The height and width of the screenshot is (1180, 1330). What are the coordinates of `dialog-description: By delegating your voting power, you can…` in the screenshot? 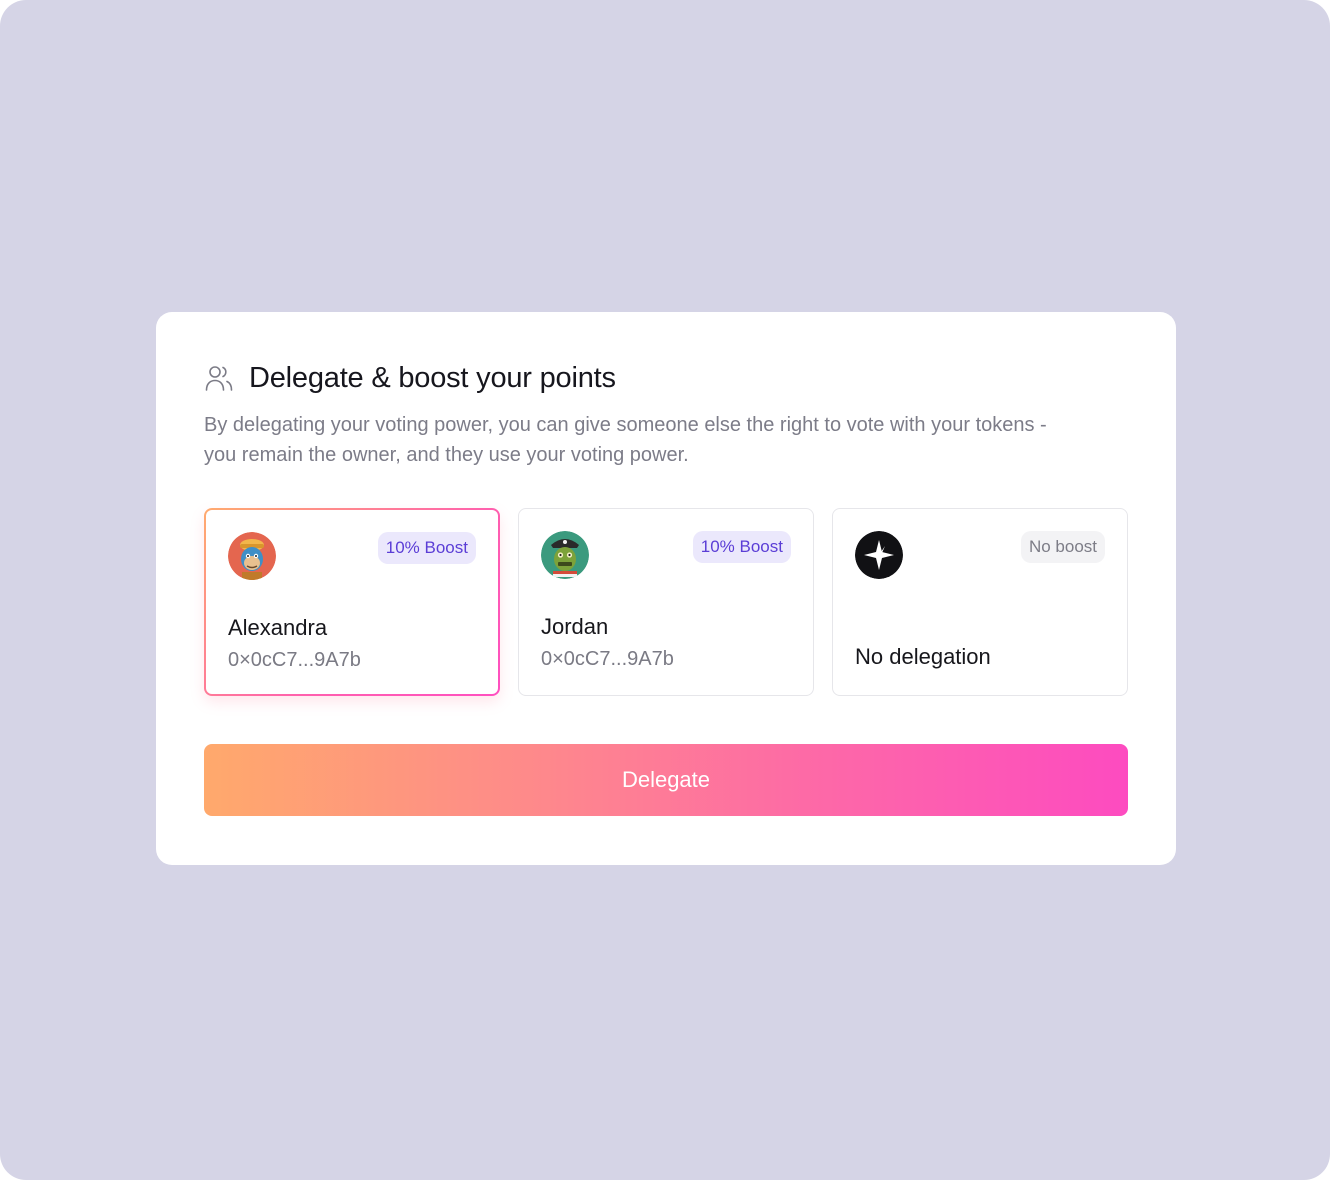 It's located at (625, 440).